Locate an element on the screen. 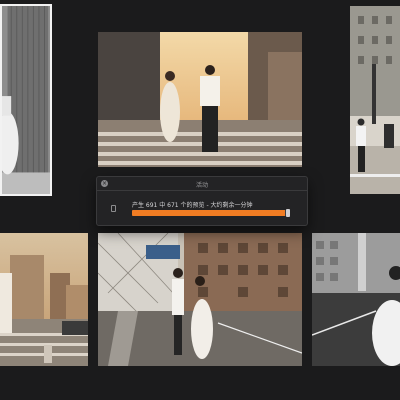 Image resolution: width=400 pixels, height=400 pixels. activity-dialog: × 活动 产生 691 中 671 个的预览 - 大约剩余一分钟 is located at coordinates (202, 201).